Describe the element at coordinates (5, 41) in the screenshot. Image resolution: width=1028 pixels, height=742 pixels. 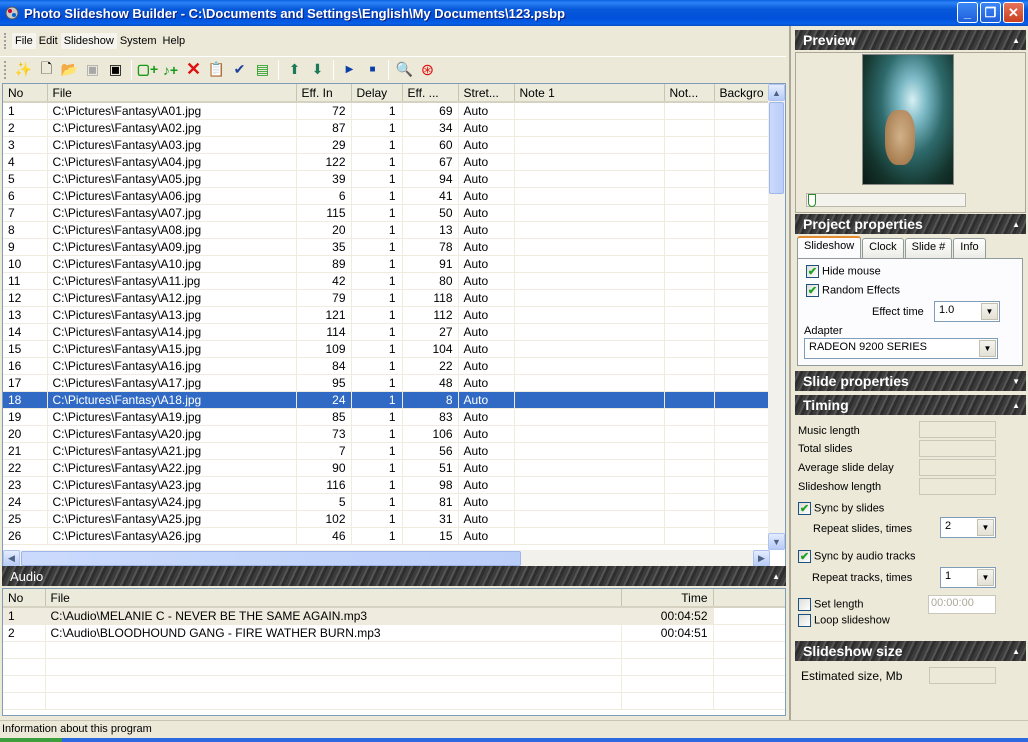
I see `menu-grip` at that location.